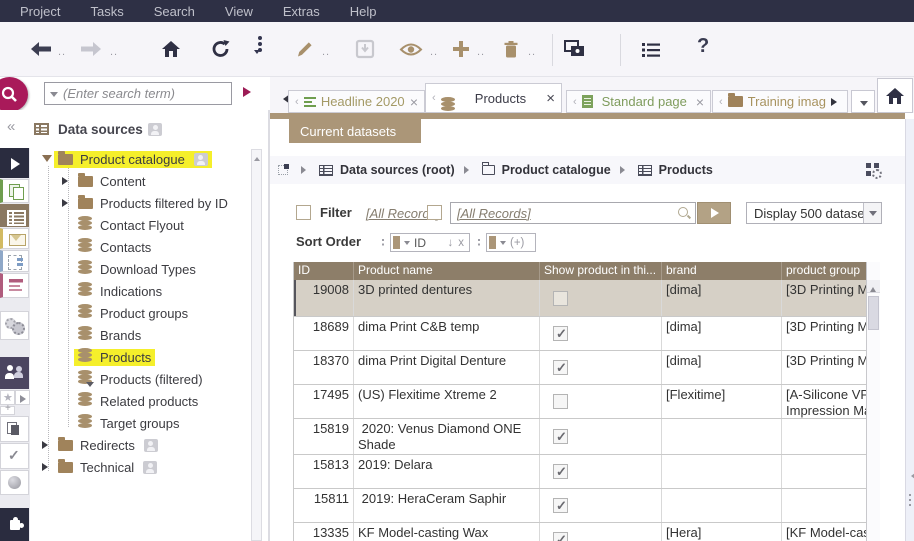 The width and height of the screenshot is (914, 541). I want to click on tree-item-download-types: Download Types, so click(147, 269).